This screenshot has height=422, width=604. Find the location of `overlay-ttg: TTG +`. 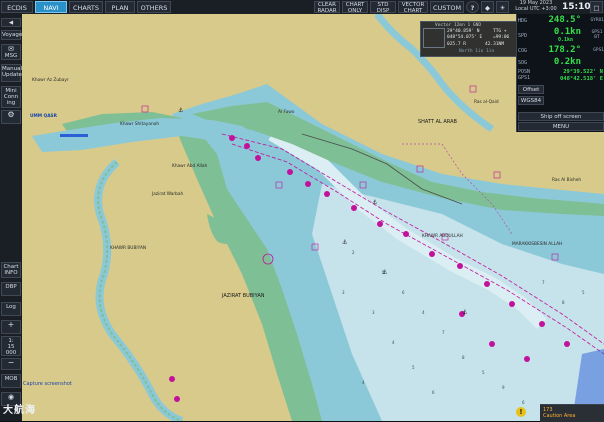

overlay-ttg: TTG + is located at coordinates (500, 31).